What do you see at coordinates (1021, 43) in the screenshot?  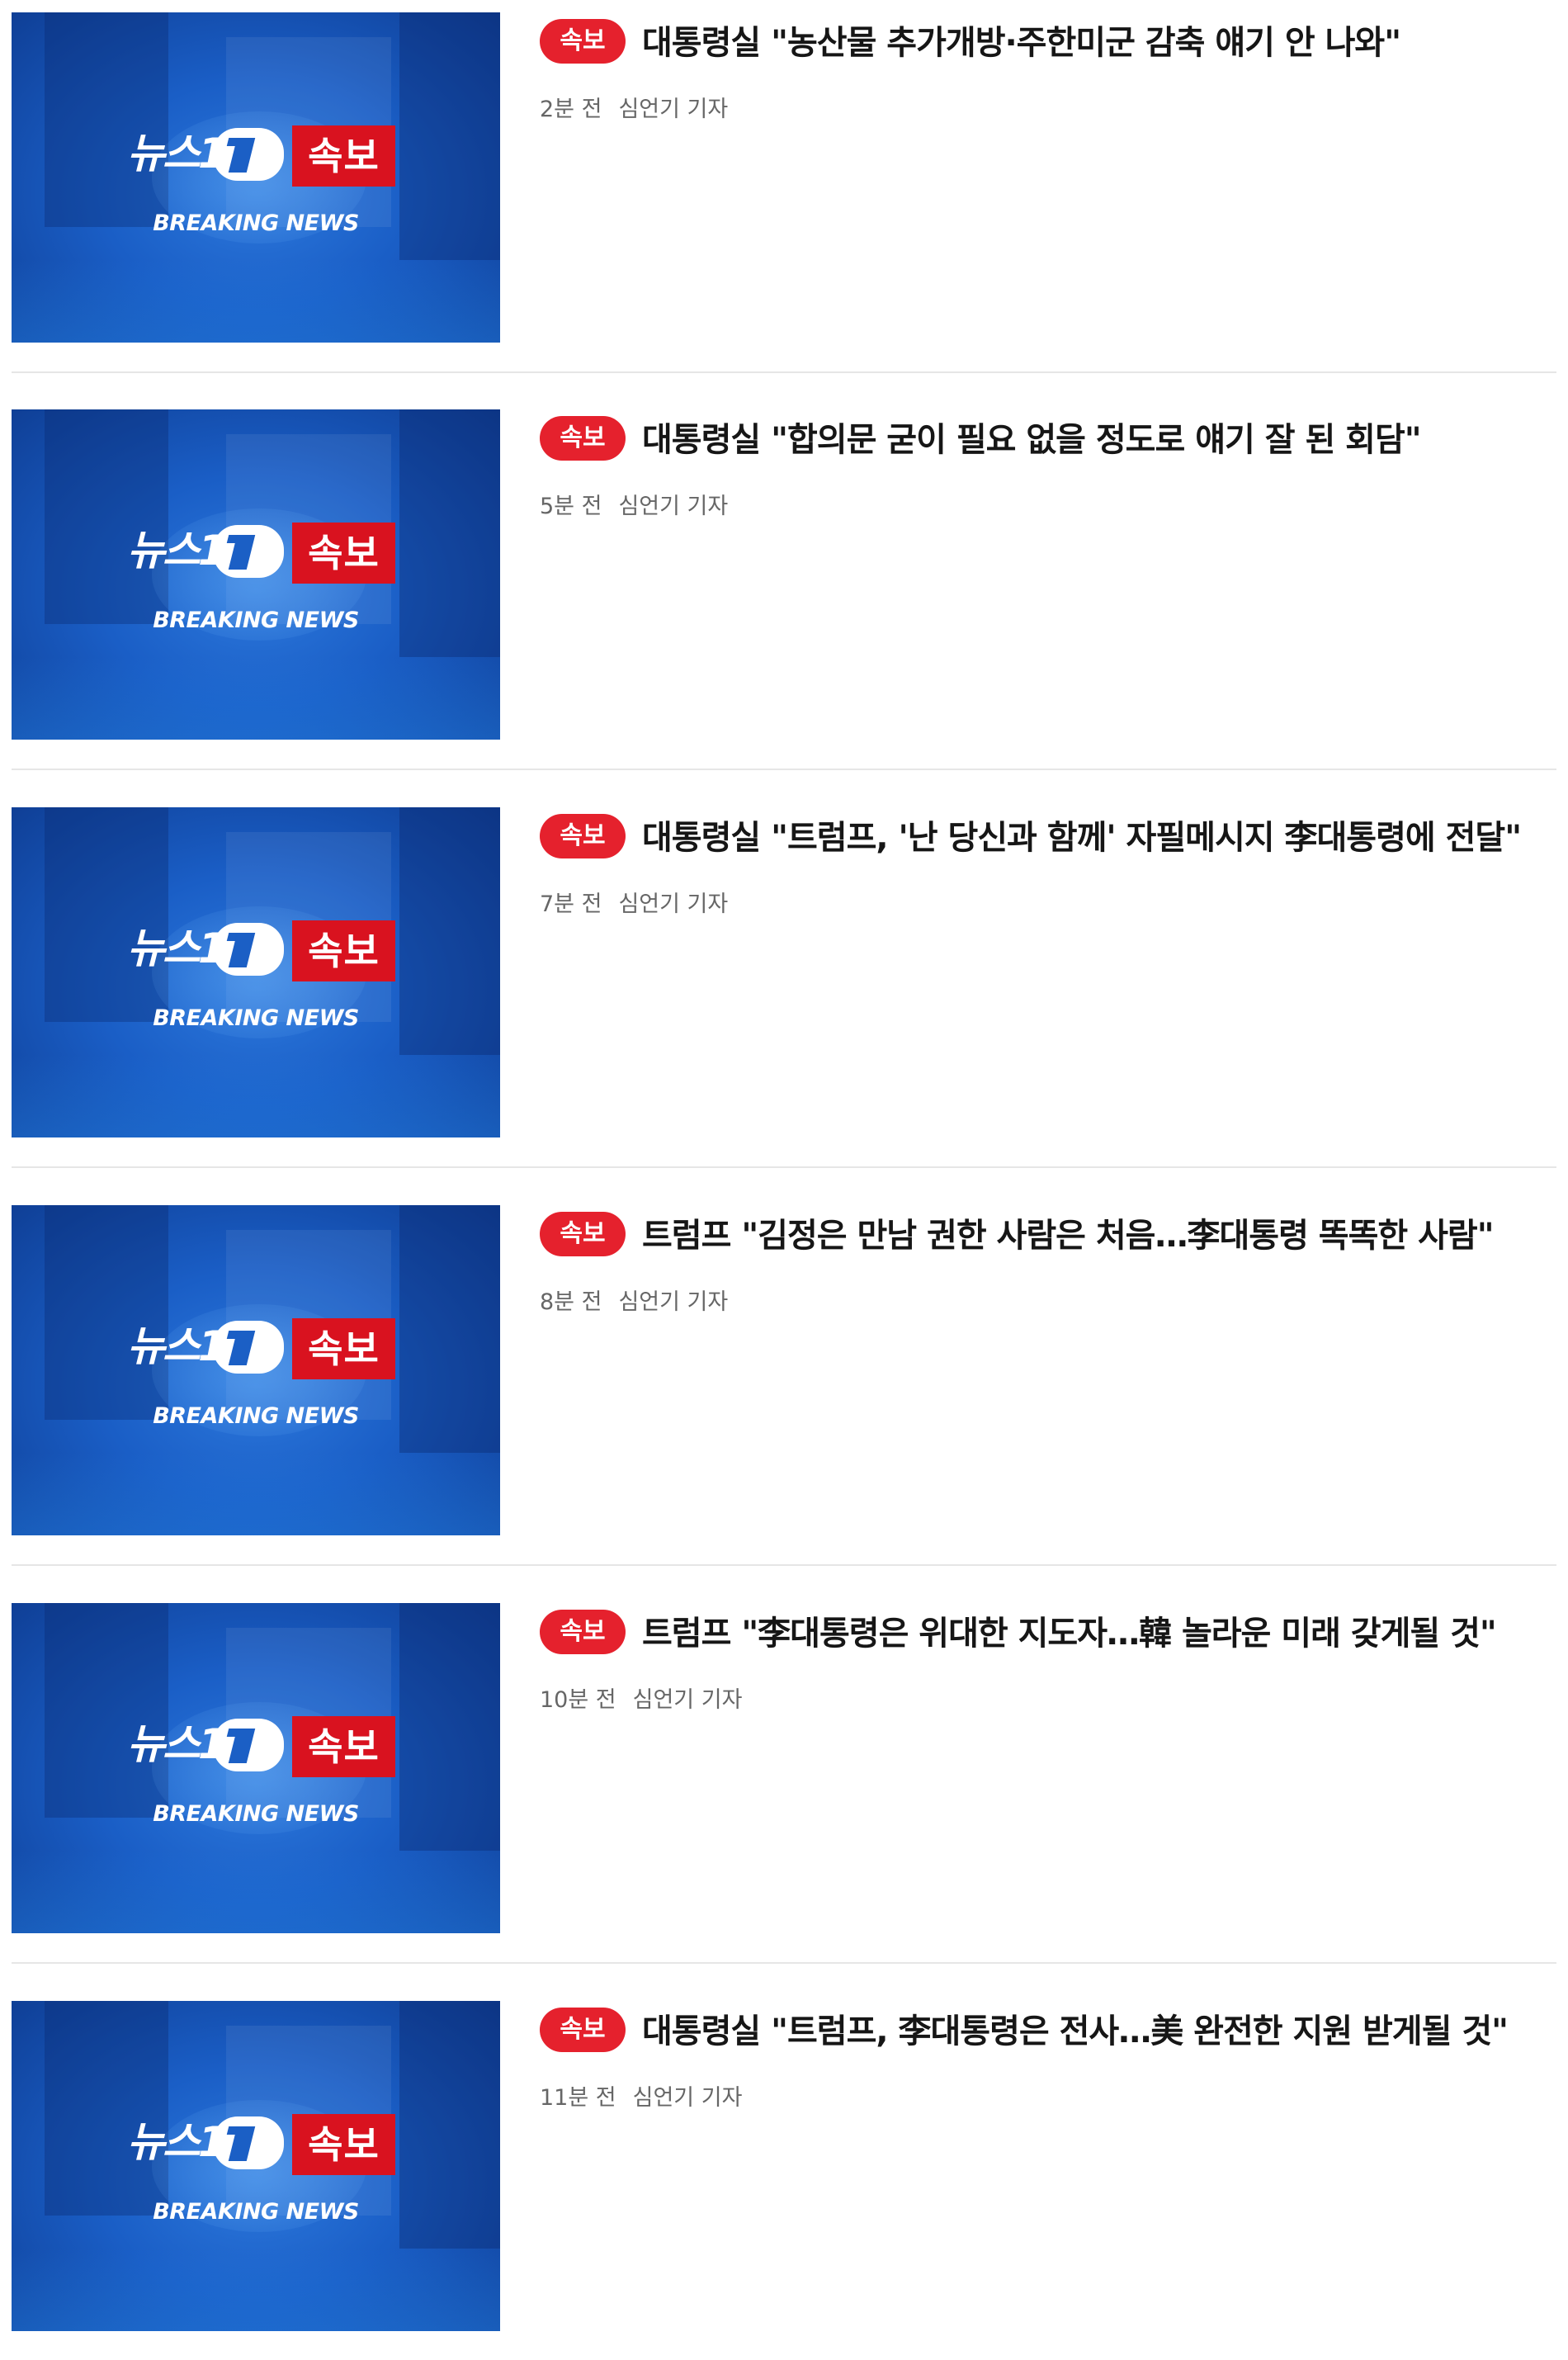 I see `headline-text: 대통령실 "농산물 추가개방·주한미군 감축 얘기 안 나와"` at bounding box center [1021, 43].